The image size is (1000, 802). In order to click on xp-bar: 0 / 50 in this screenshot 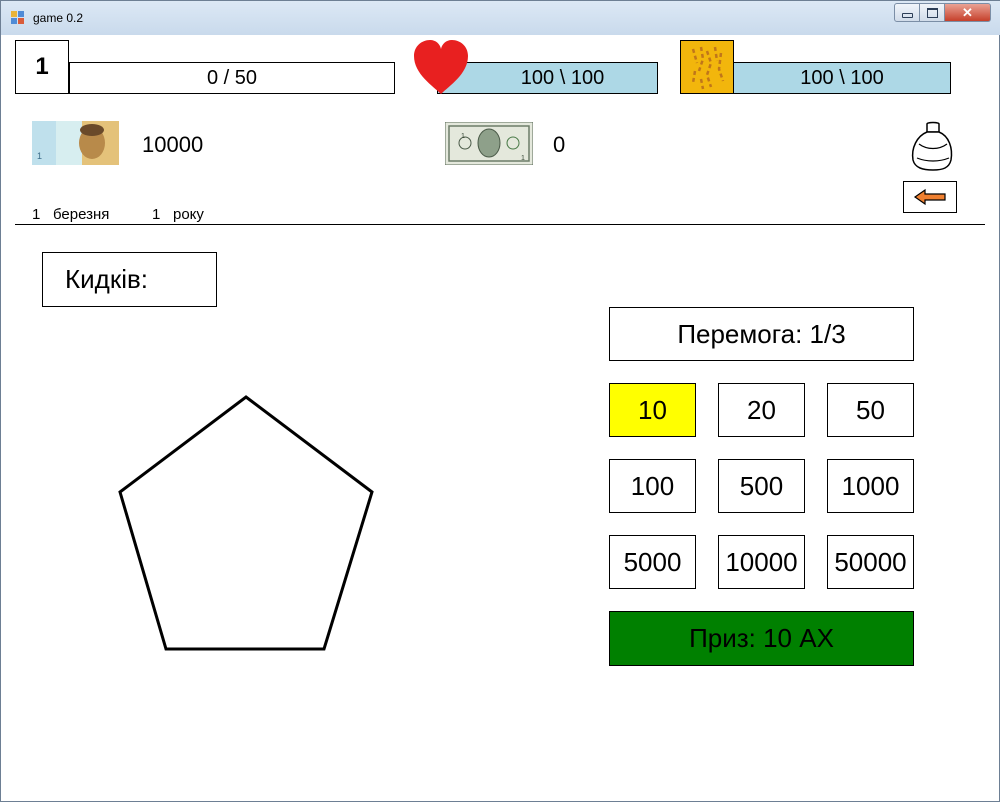, I will do `click(232, 78)`.